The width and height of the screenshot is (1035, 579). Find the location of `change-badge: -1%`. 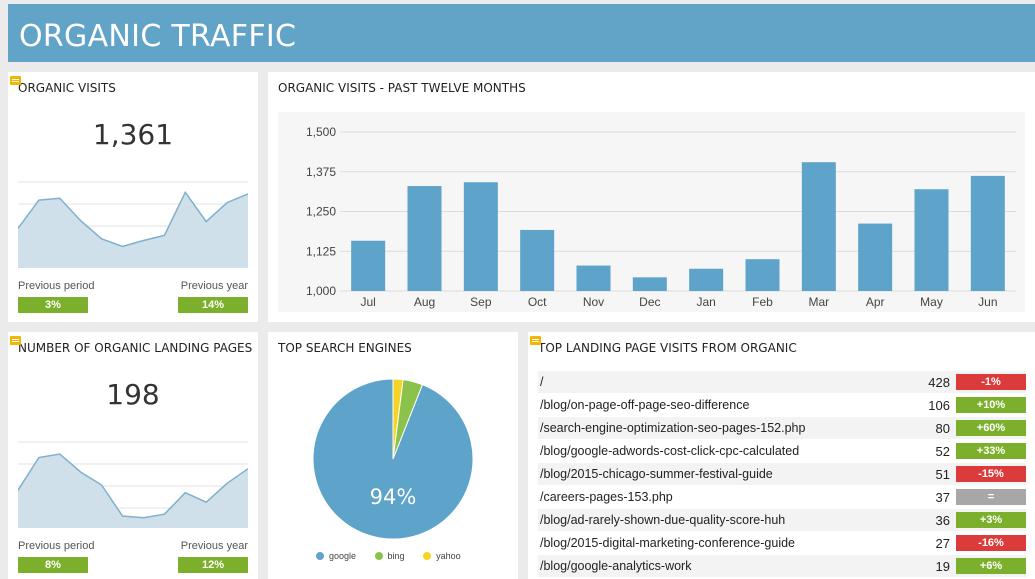

change-badge: -1% is located at coordinates (991, 382).